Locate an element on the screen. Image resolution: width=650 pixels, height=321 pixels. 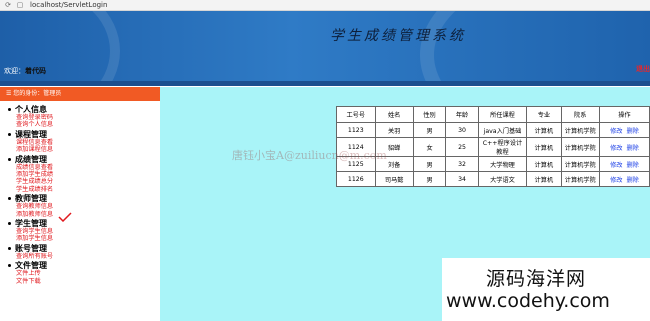
cell-id: 1126 is located at coordinates (356, 179).